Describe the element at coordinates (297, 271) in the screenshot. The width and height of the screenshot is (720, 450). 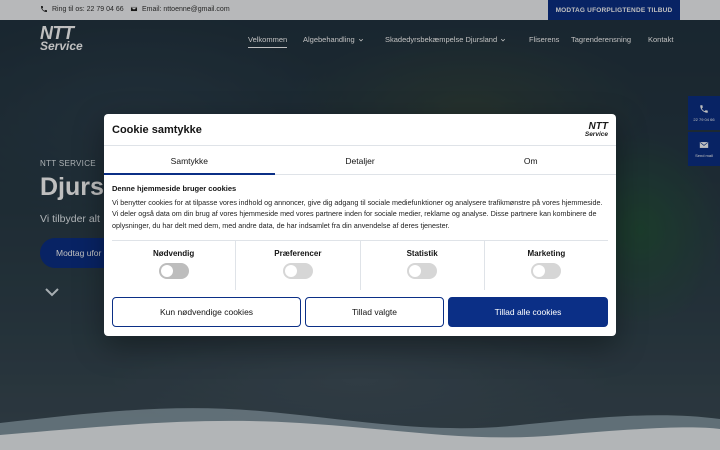
I see `preferences-toggle` at that location.